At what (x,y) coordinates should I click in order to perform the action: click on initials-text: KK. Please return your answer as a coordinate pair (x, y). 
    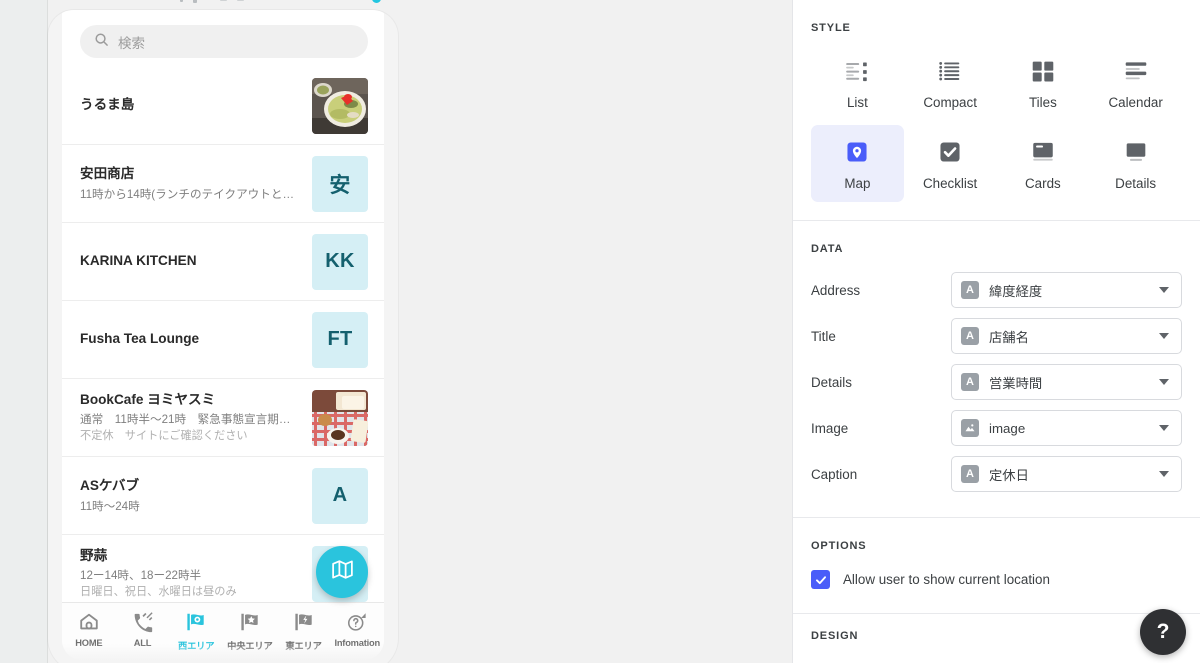
    Looking at the image, I should click on (340, 261).